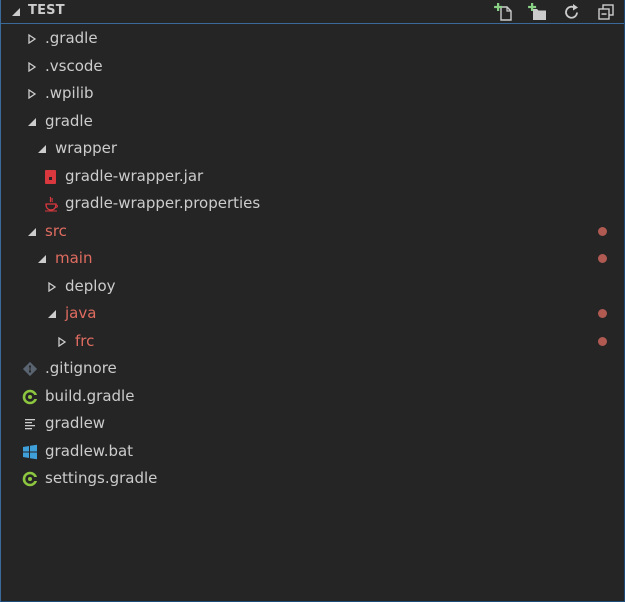 The width and height of the screenshot is (625, 602). Describe the element at coordinates (134, 175) in the screenshot. I see `tree-item-label: gradle-wrapper.jar` at that location.